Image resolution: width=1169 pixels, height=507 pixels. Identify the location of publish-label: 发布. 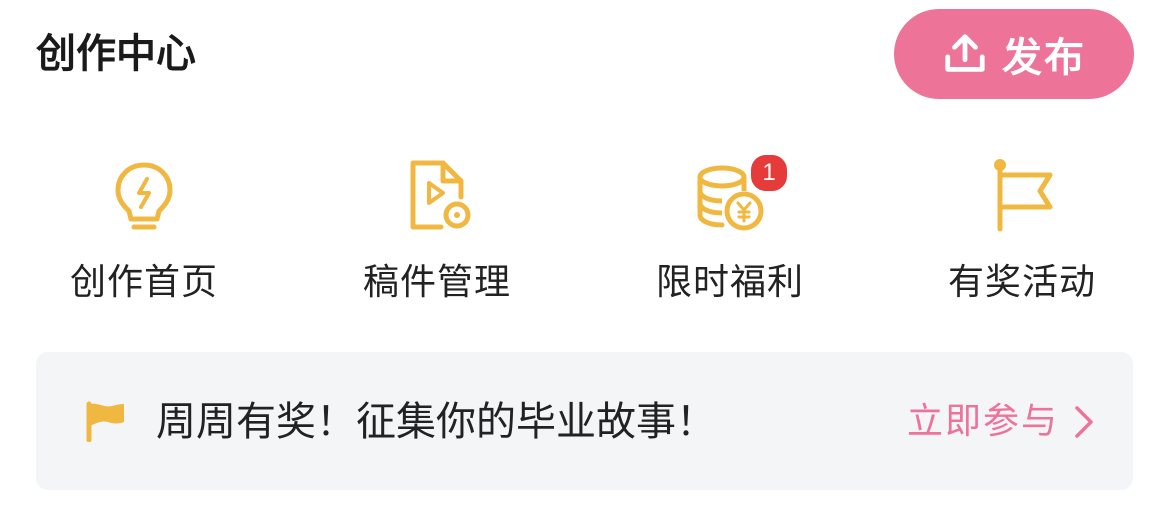
(1044, 58).